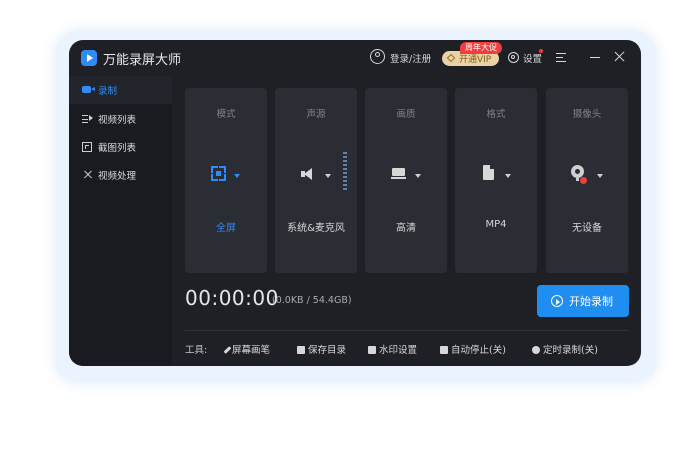 The height and width of the screenshot is (475, 682). What do you see at coordinates (481, 48) in the screenshot?
I see `promo-badge: 周年大促` at bounding box center [481, 48].